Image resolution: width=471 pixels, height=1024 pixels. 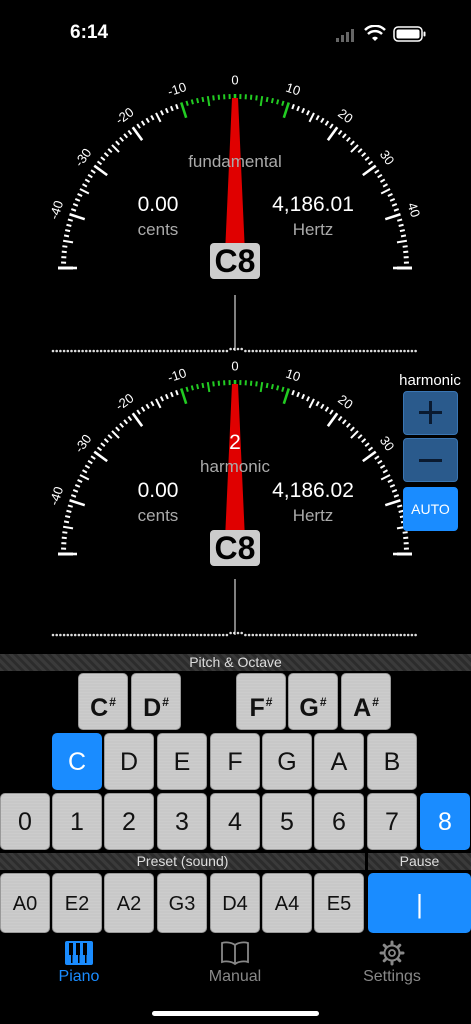 I want to click on tab-manual-label: Manual, so click(x=235, y=976).